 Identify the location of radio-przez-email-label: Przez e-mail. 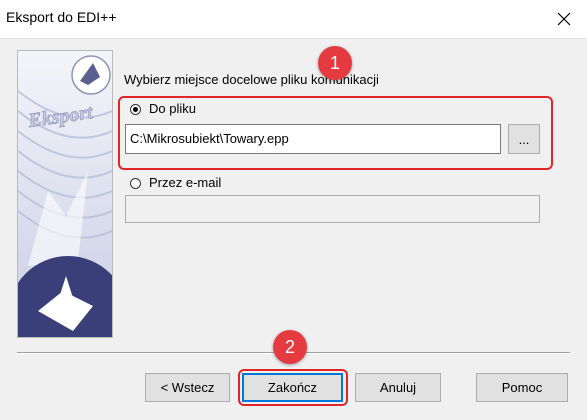
(185, 182).